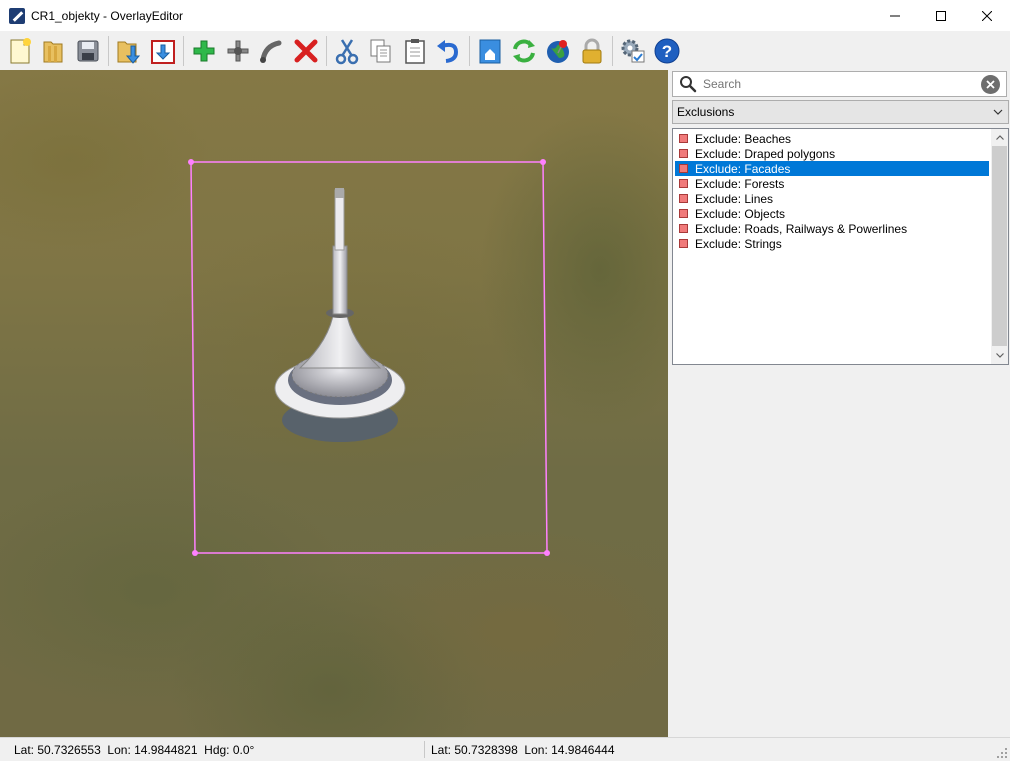 The width and height of the screenshot is (1010, 761). I want to click on add-node-button, so click(238, 51).